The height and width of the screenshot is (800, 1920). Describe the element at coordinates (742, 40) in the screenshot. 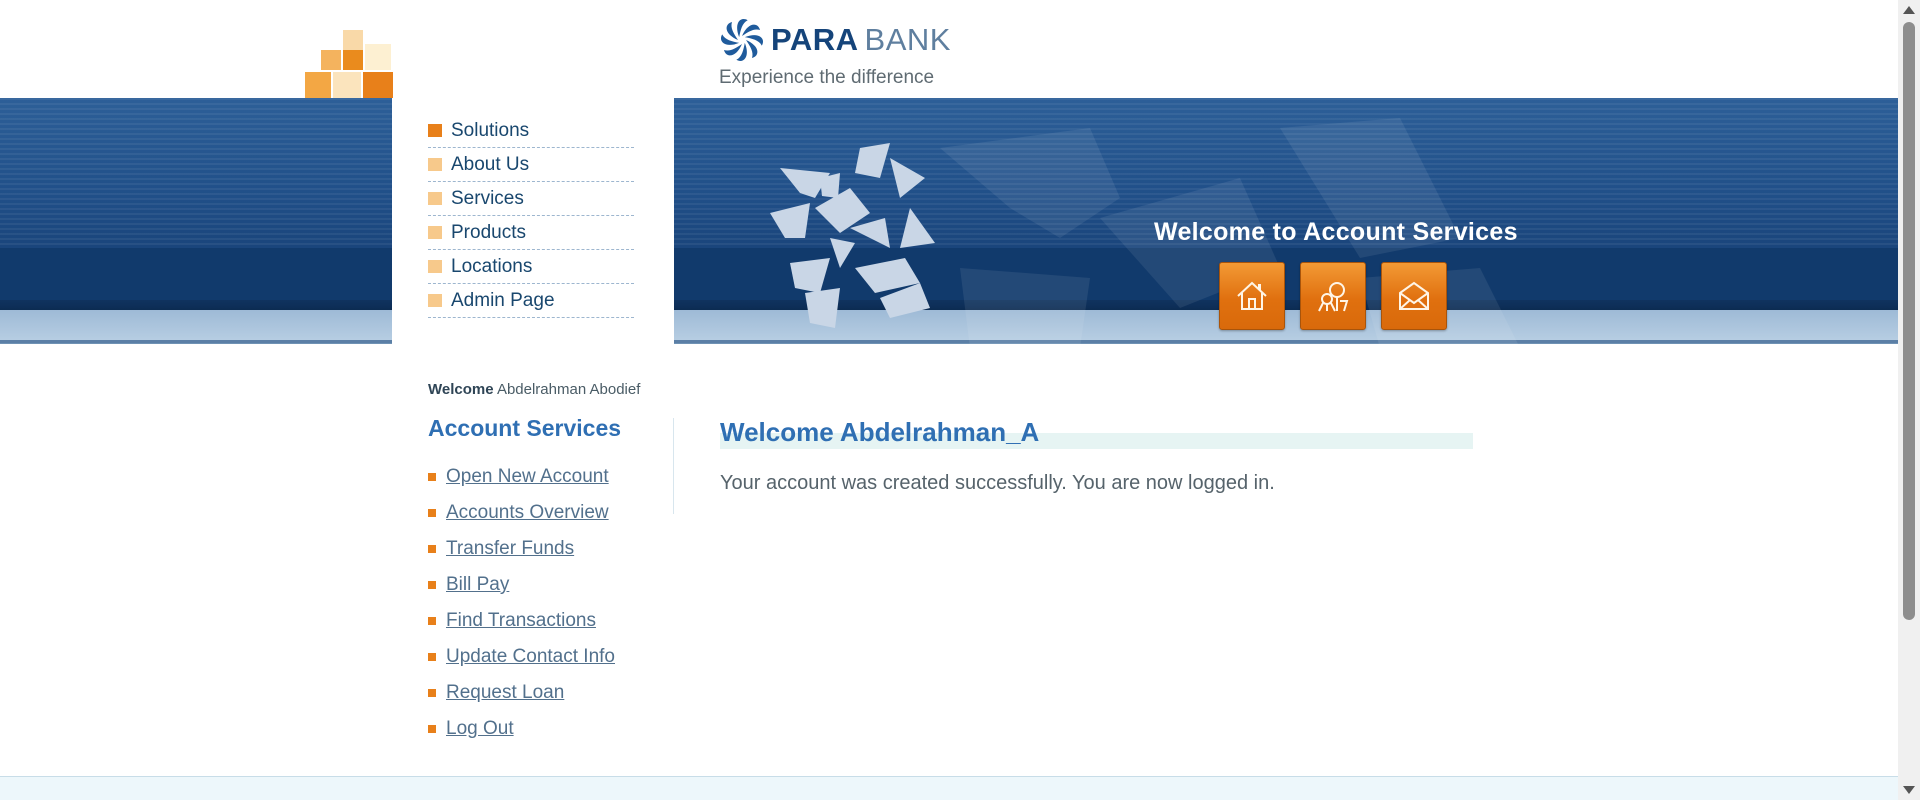

I see `pinwheel-logo-icon` at that location.